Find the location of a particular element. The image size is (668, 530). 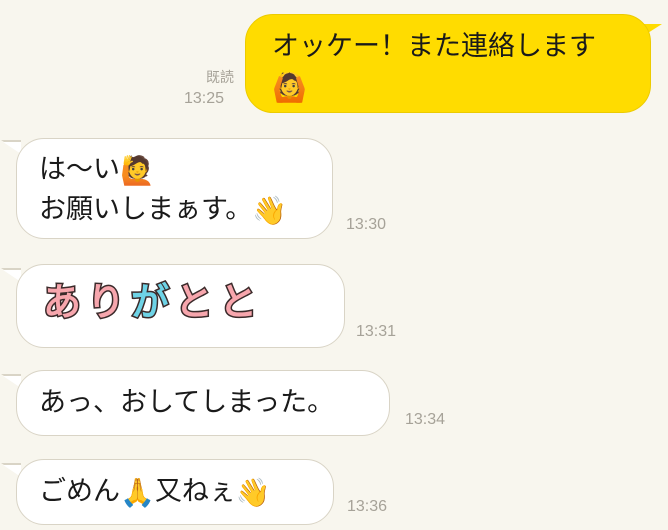

decorated-char: り is located at coordinates (109, 302).